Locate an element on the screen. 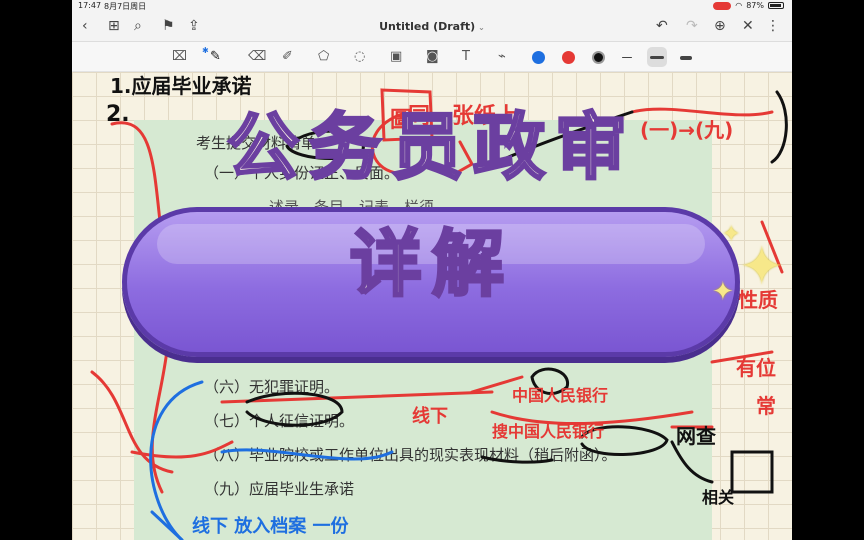 This screenshot has width=864, height=540. banner-title-line1: 公务员政审 is located at coordinates (431, 147).